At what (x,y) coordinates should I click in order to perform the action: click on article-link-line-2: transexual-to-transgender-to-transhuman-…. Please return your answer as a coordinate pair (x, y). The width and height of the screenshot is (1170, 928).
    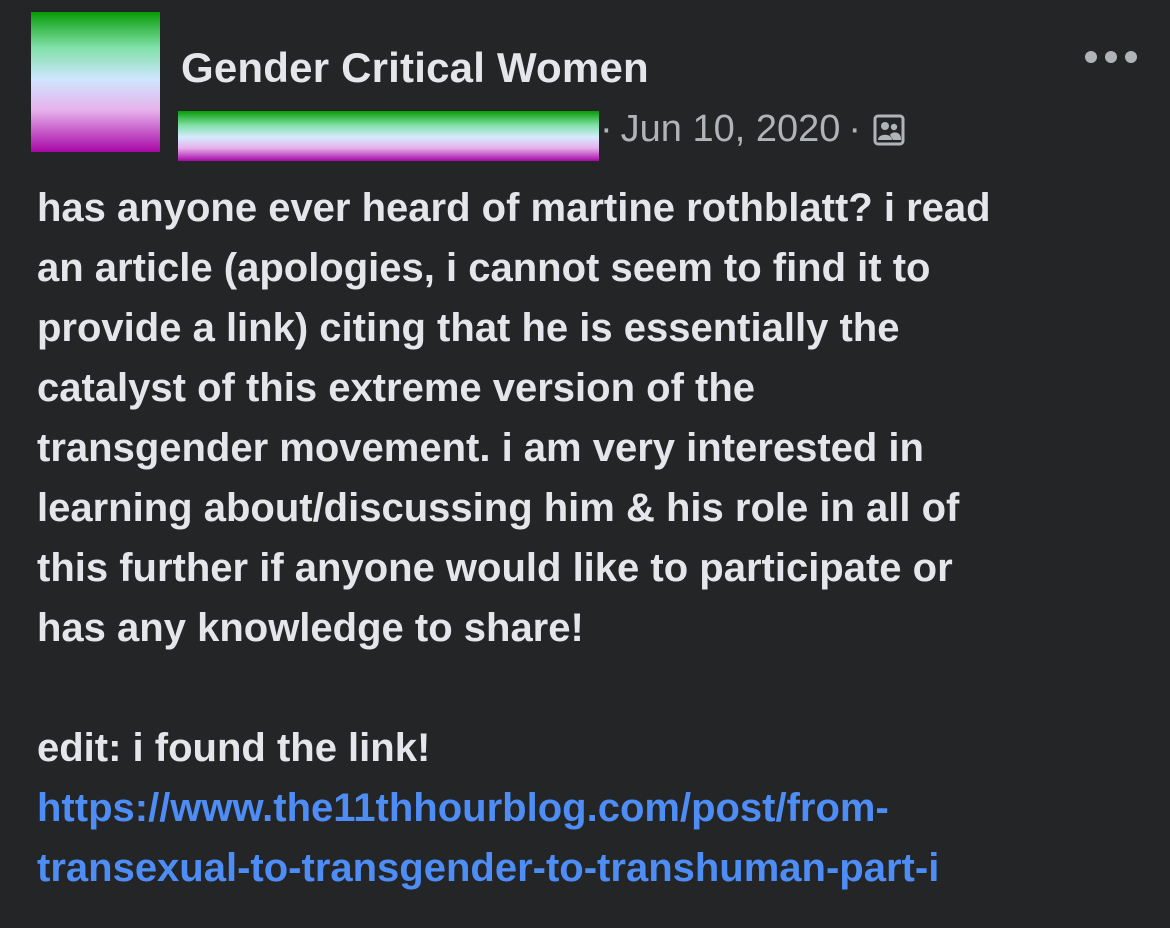
    Looking at the image, I should click on (594, 868).